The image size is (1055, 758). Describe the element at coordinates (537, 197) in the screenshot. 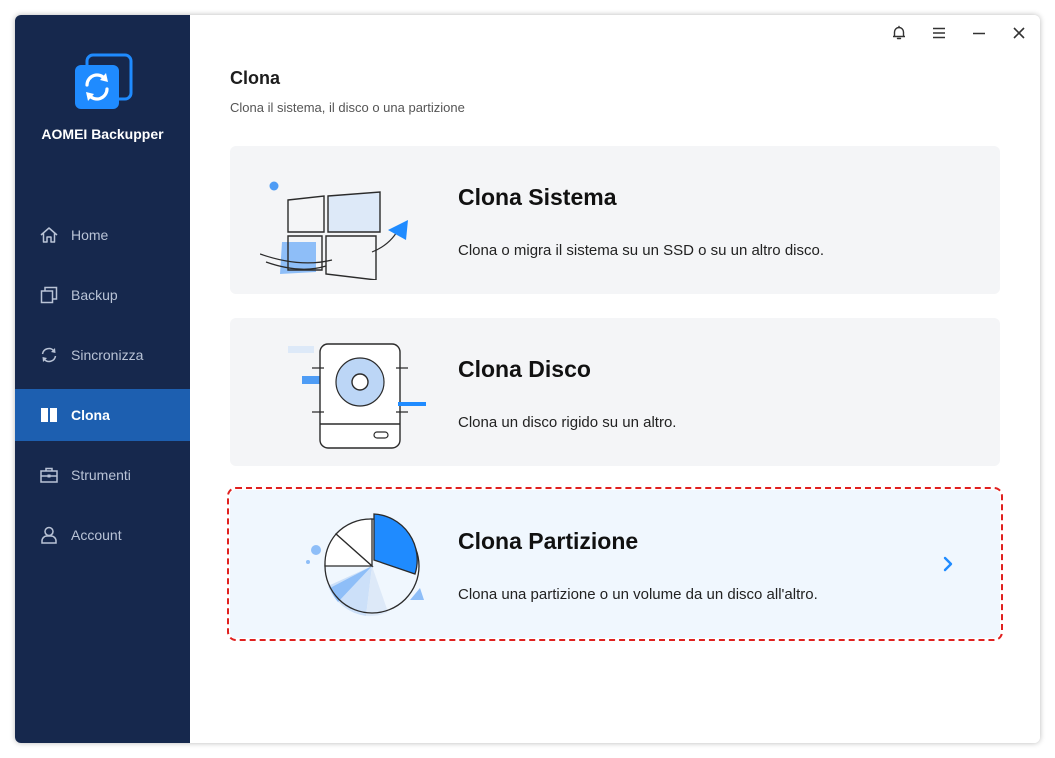

I see `card-title: Clona Sistema` at that location.